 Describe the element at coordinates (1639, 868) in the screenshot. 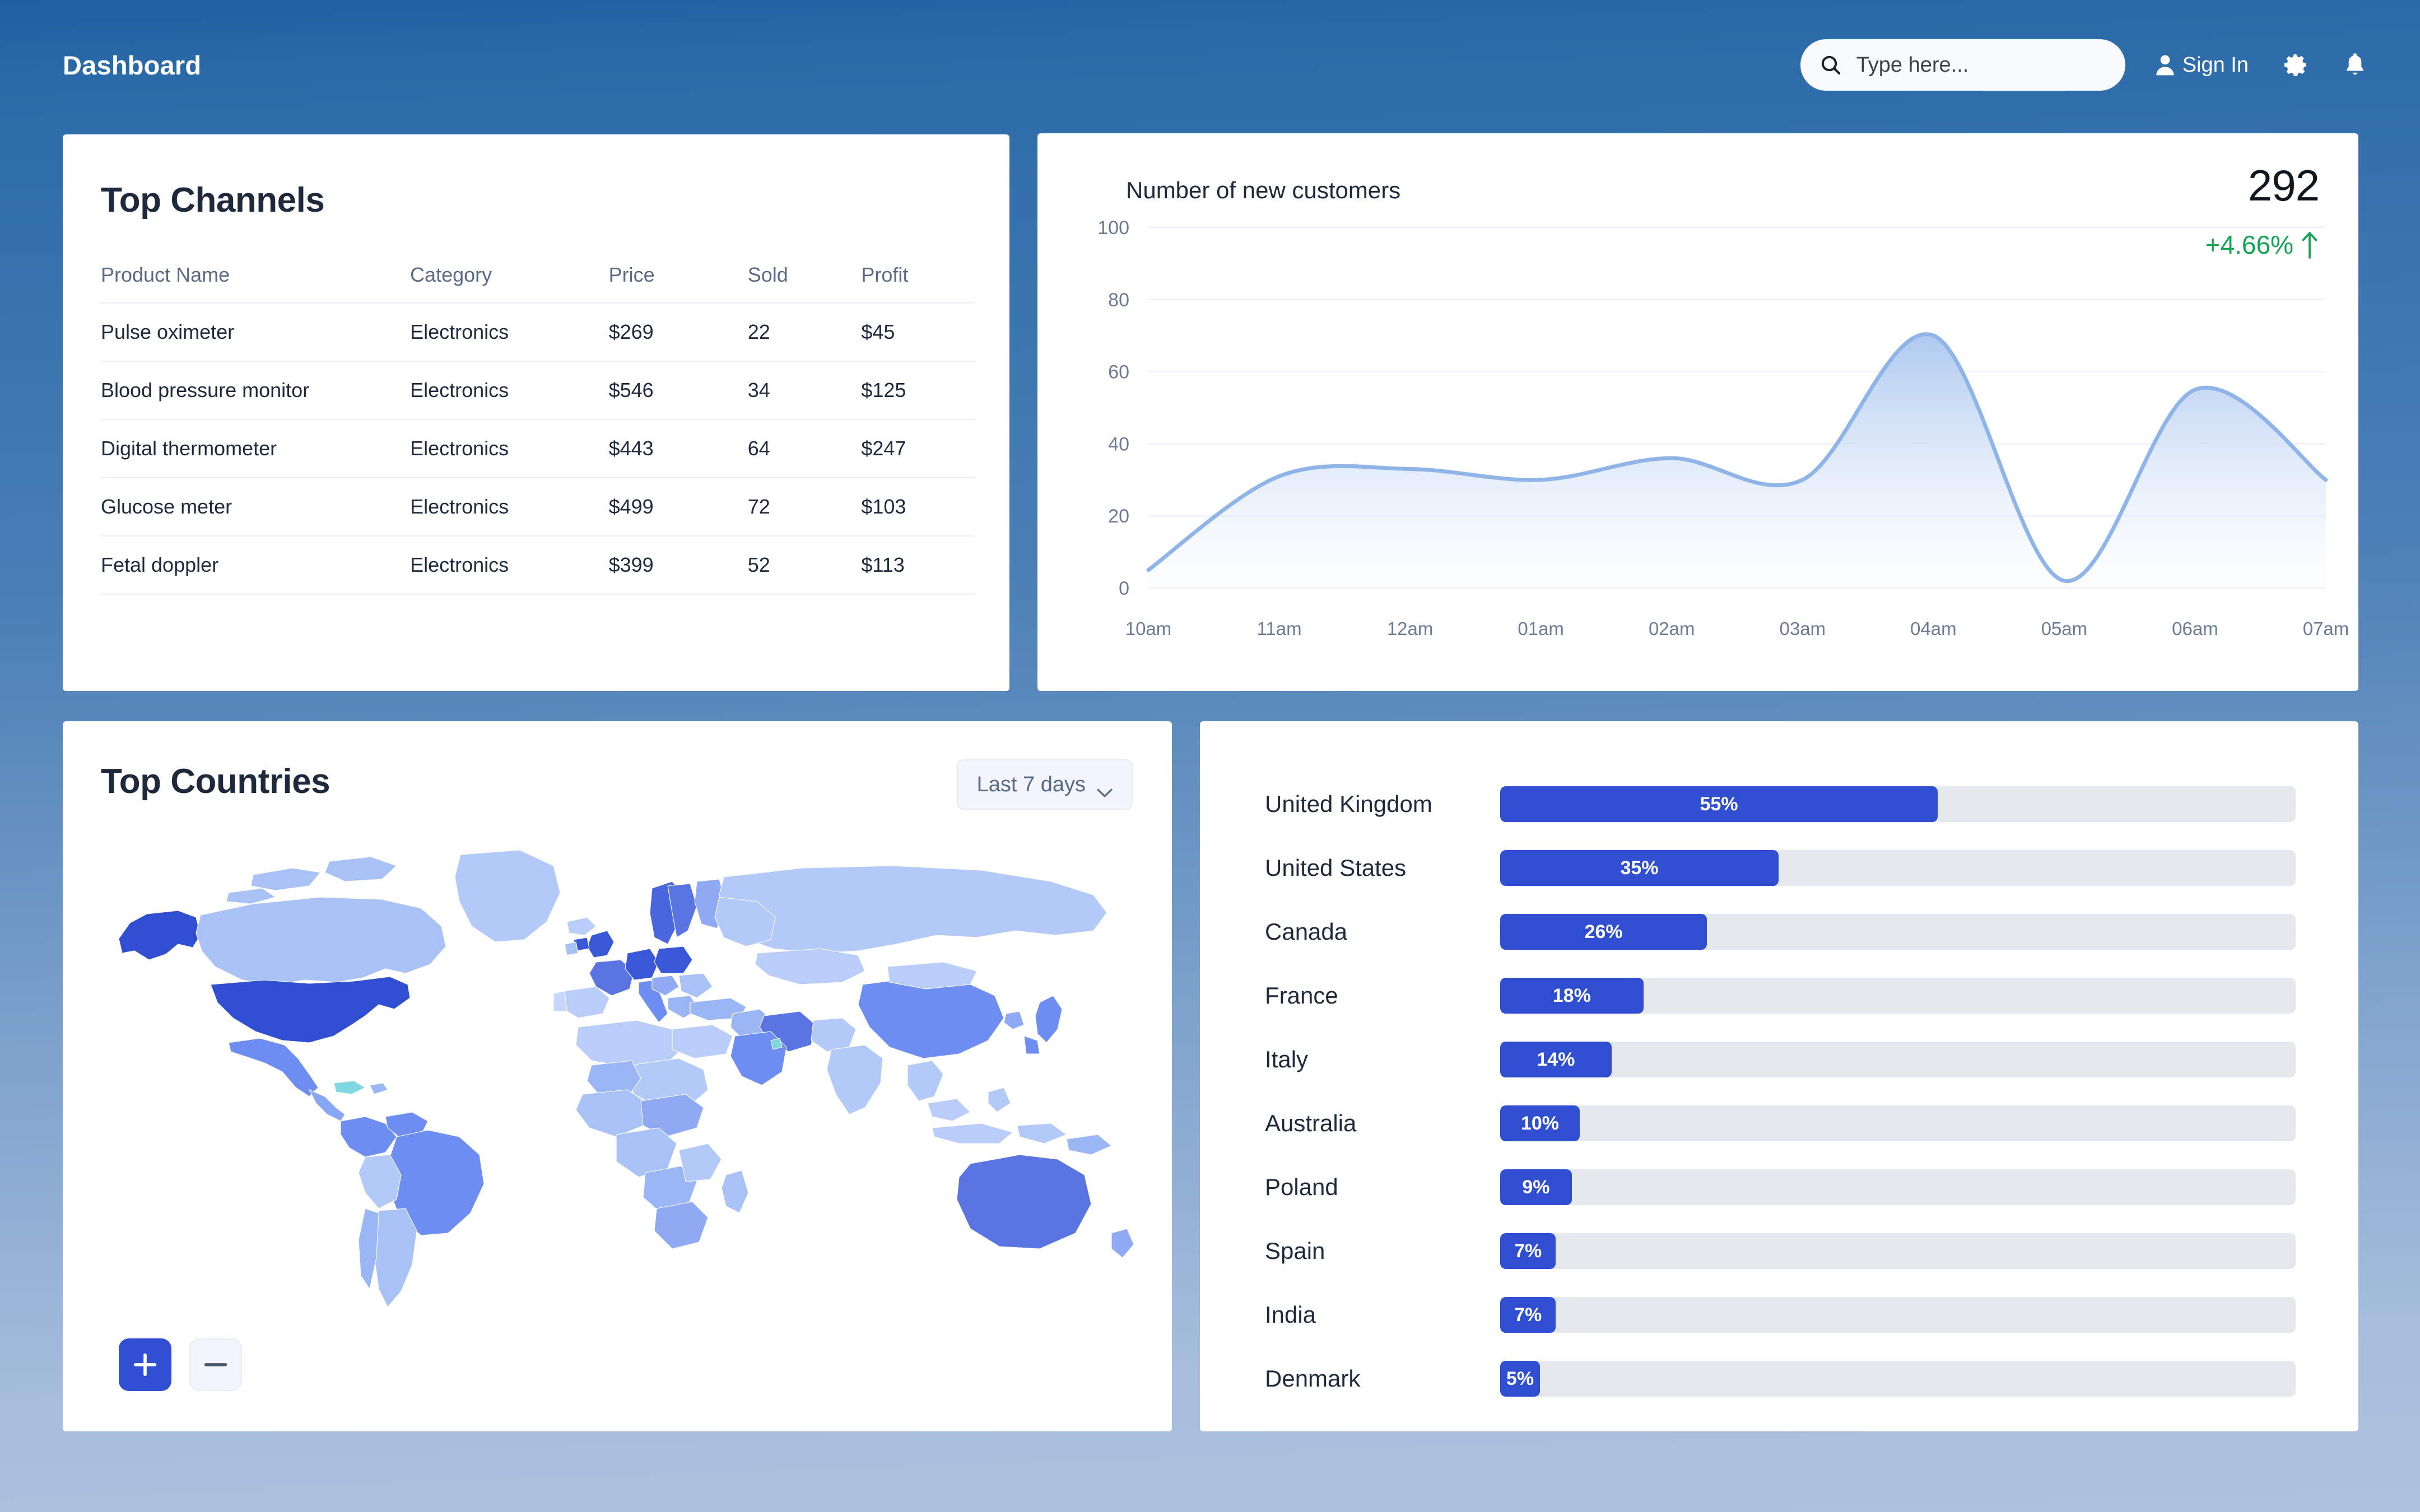

I see `country-bar-value: 35%` at that location.